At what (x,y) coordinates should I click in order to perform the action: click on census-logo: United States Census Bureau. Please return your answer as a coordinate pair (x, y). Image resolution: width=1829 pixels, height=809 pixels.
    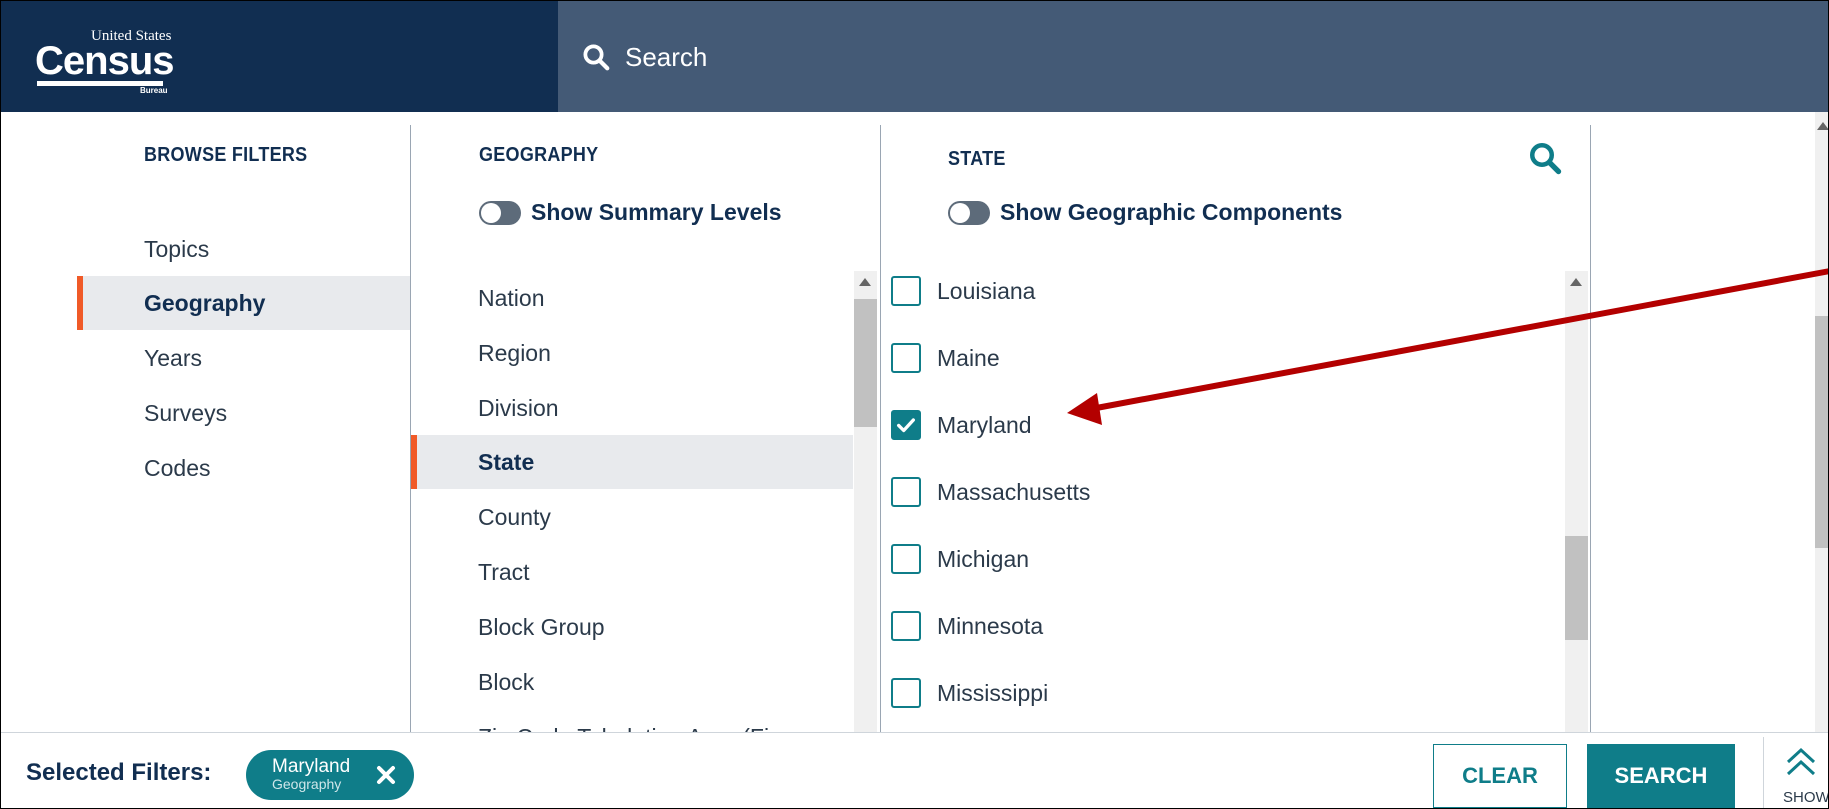
    Looking at the image, I should click on (110, 62).